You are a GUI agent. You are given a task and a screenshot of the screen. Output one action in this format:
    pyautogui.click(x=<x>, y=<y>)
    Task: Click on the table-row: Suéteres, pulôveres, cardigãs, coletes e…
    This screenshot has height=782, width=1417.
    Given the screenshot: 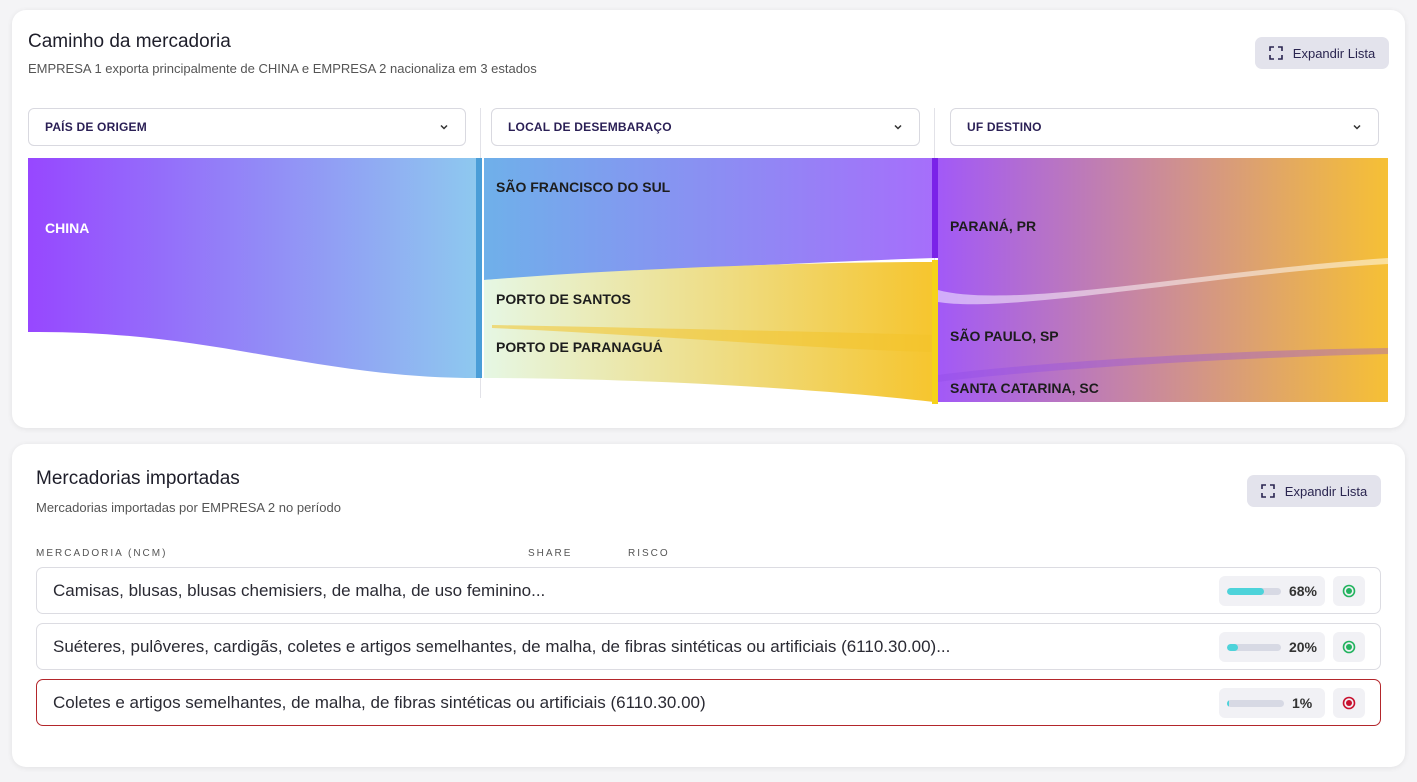 What is the action you would take?
    pyautogui.click(x=708, y=646)
    